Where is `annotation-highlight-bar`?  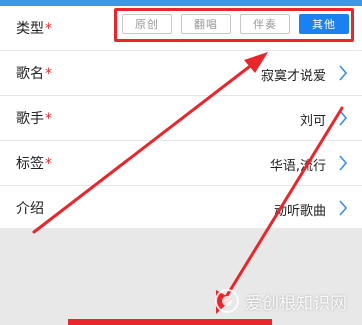
annotation-highlight-bar is located at coordinates (170, 322).